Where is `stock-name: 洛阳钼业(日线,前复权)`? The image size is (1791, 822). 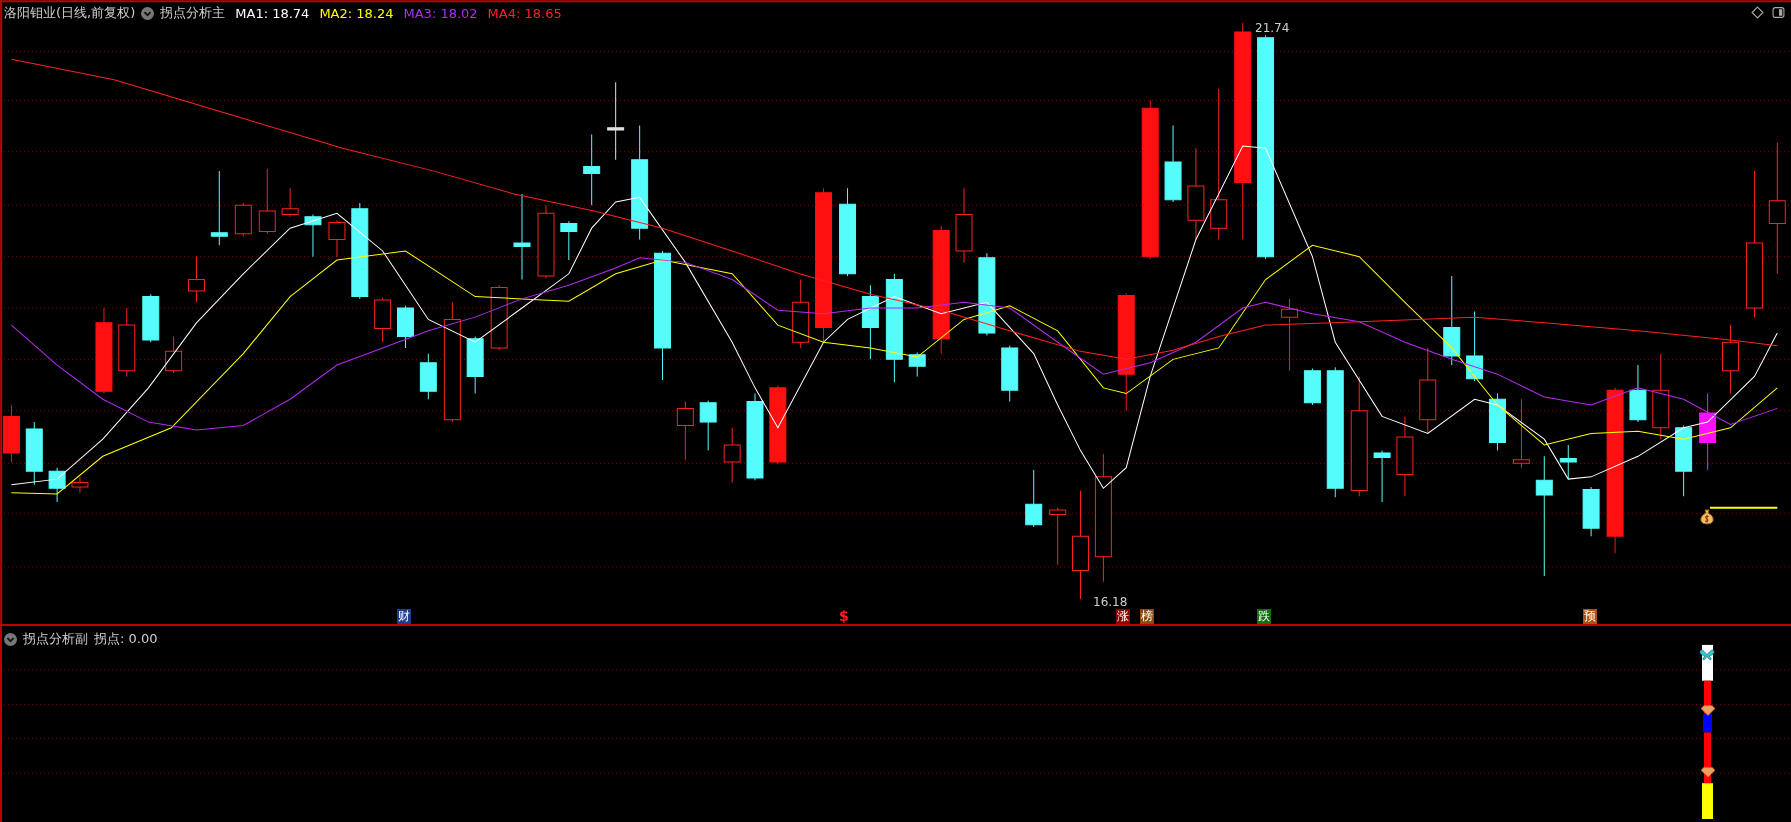 stock-name: 洛阳钼业(日线,前复权) is located at coordinates (70, 13).